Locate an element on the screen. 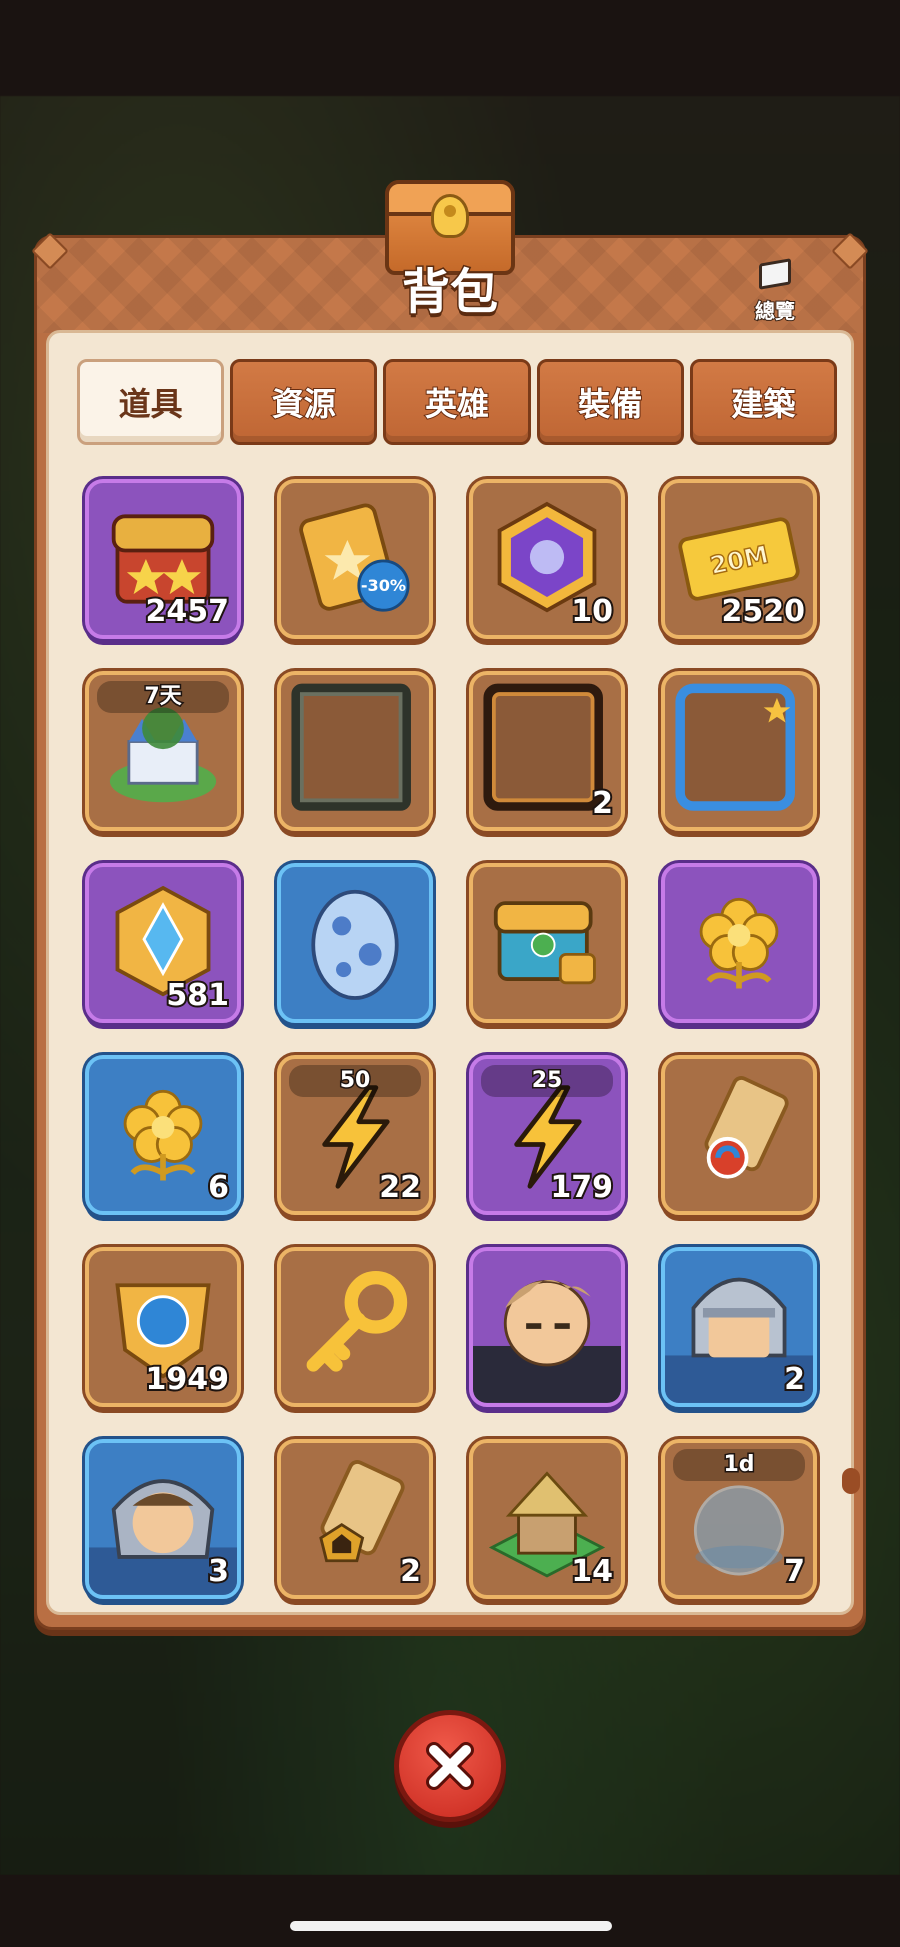 This screenshot has height=1947, width=900. inventory-slot: 1d 7 is located at coordinates (739, 1519).